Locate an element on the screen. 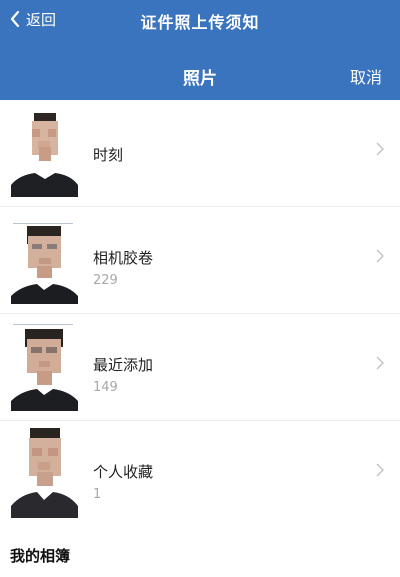 The width and height of the screenshot is (400, 577). cancel-button: 取消 is located at coordinates (366, 76).